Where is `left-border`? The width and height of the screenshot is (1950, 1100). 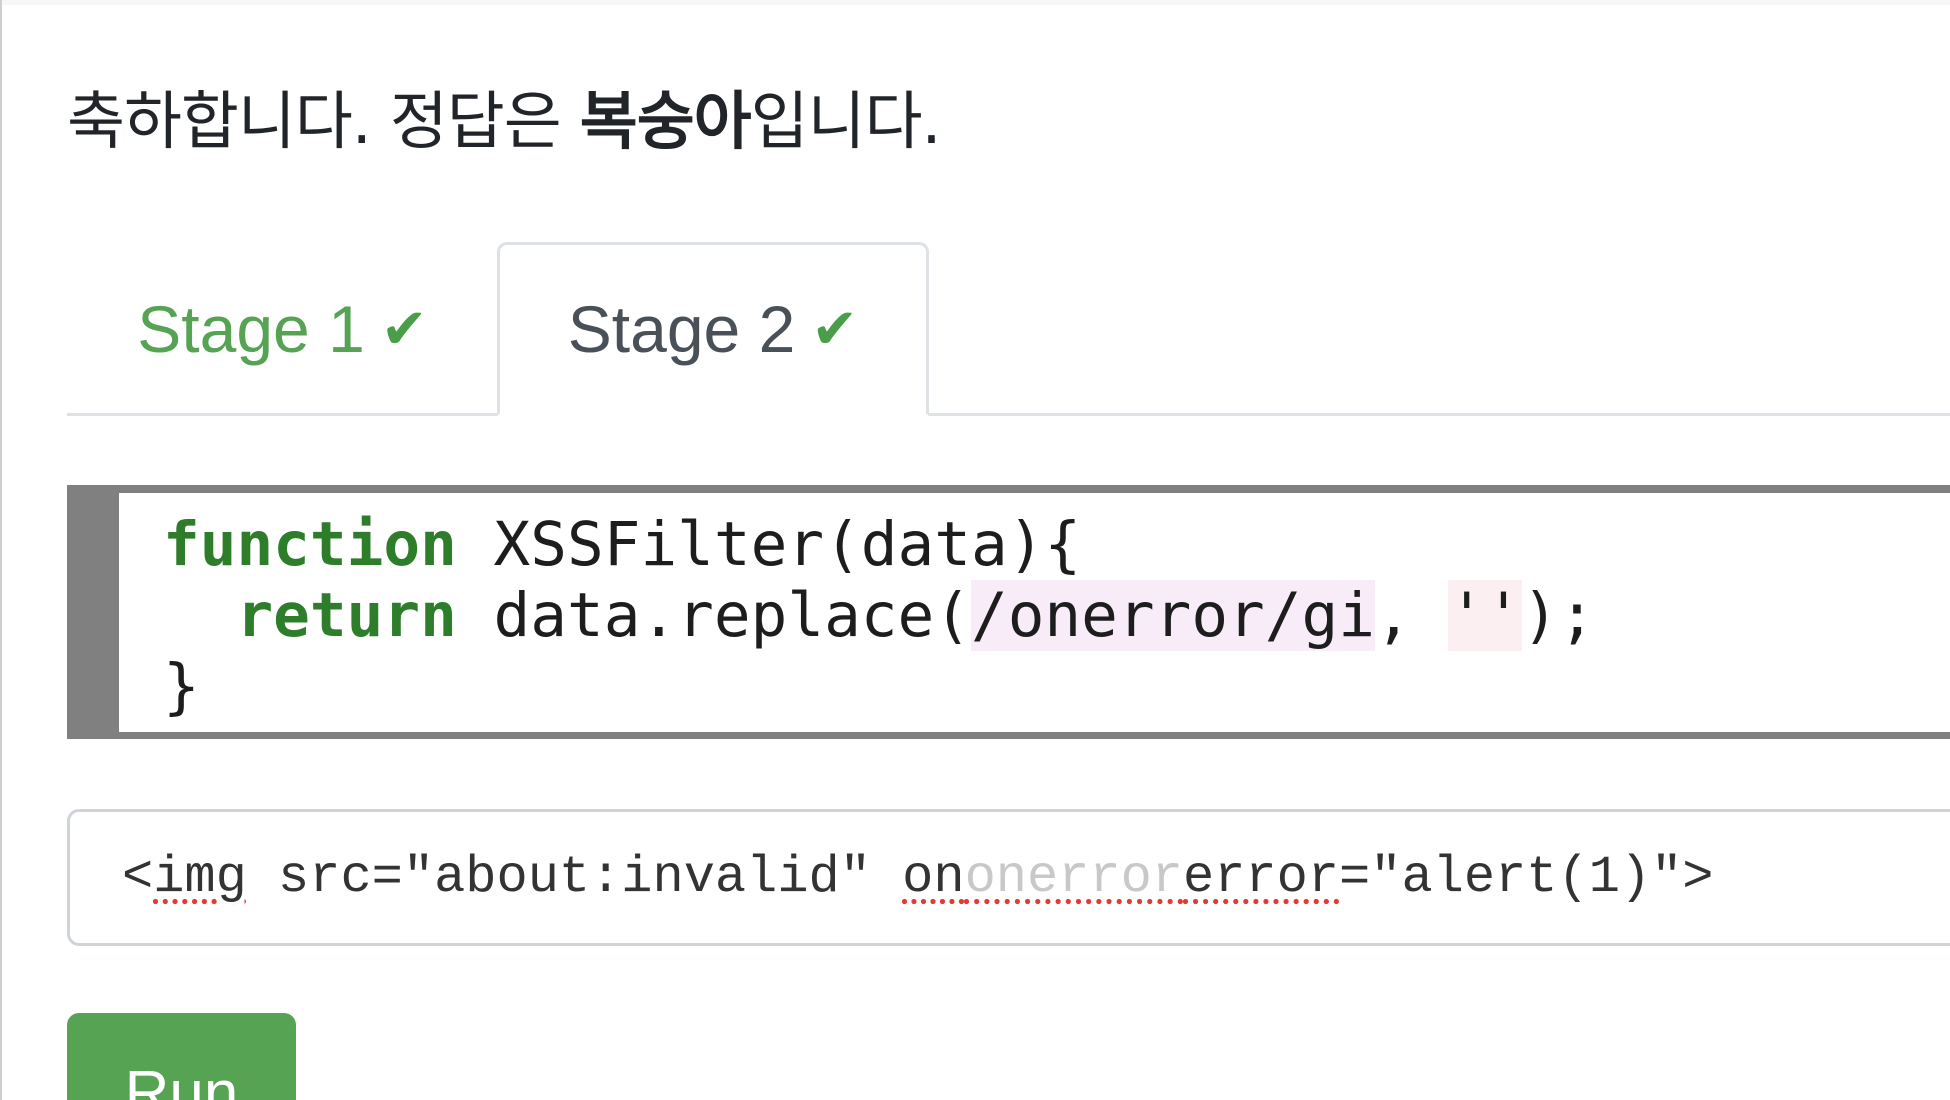 left-border is located at coordinates (1, 550).